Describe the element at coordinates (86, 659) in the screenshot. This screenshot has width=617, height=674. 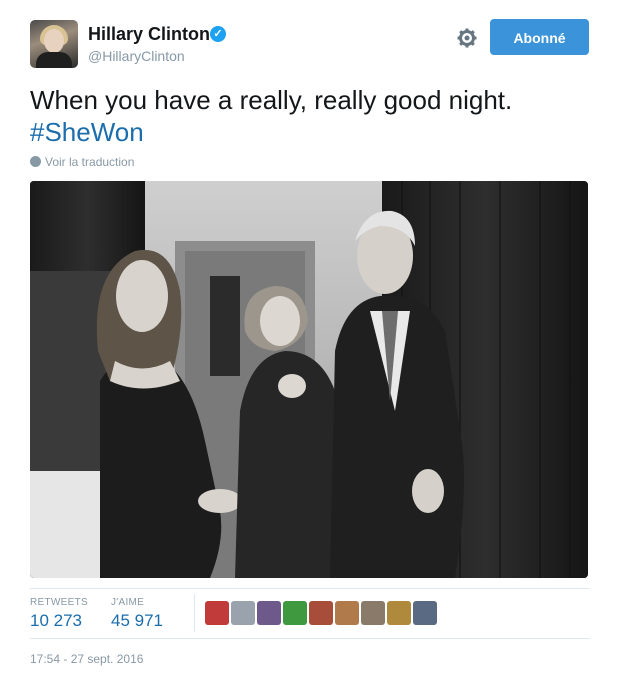
I see `tweet-timestamp: 17:54 - 27 sept. 2016` at that location.